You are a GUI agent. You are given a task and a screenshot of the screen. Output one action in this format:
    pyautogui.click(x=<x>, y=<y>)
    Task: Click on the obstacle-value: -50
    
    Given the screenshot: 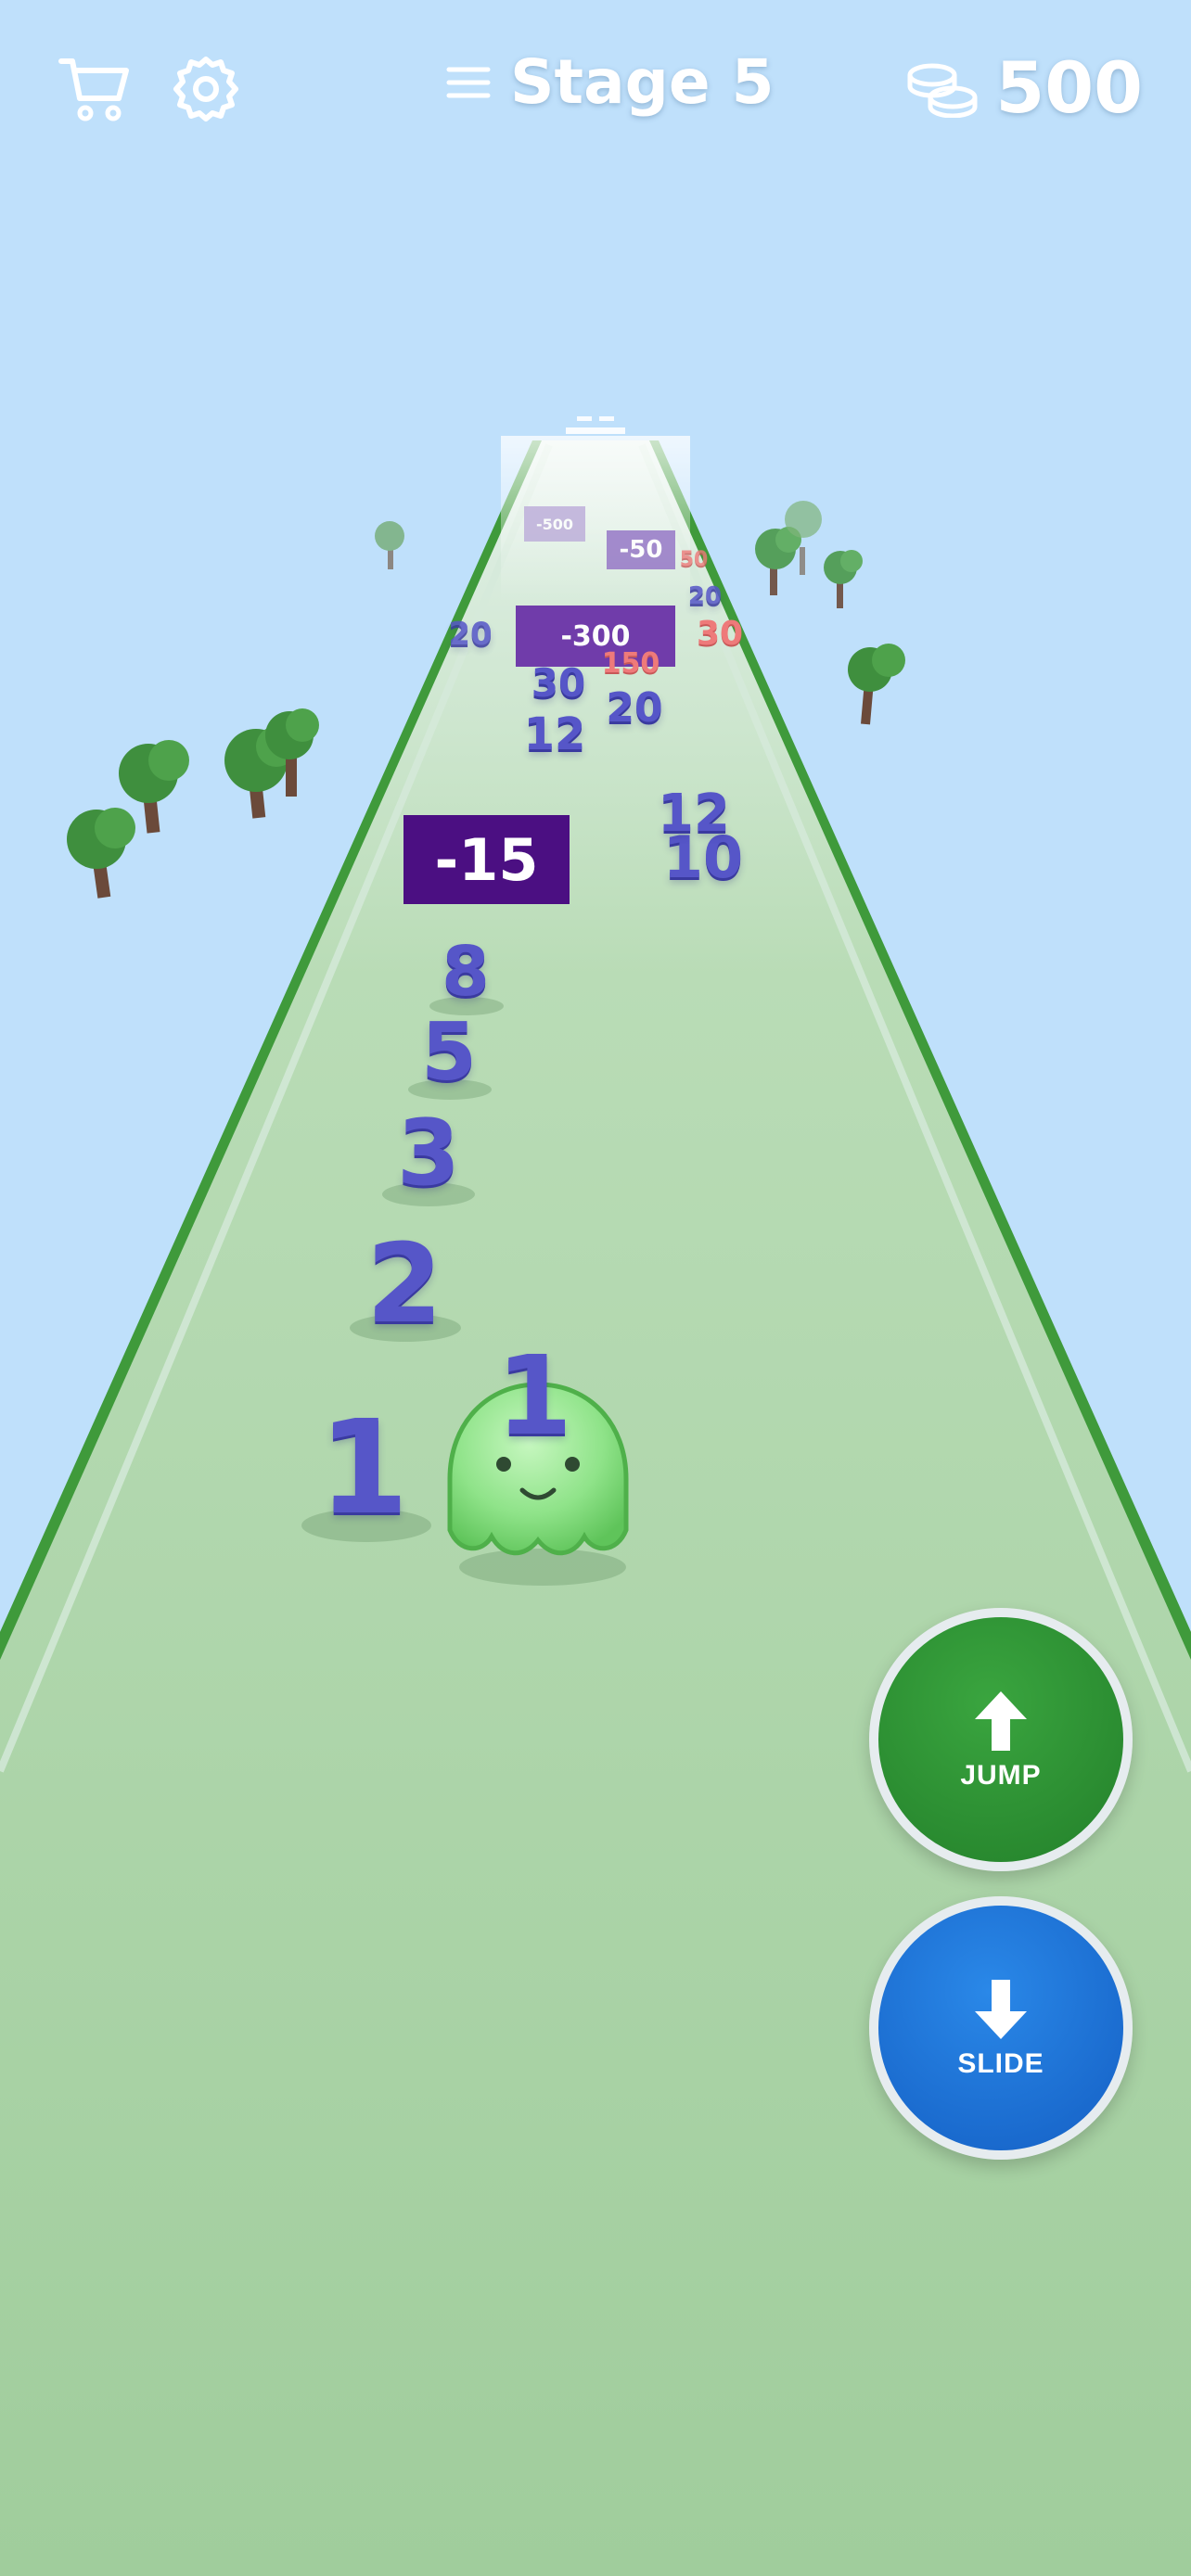 What is the action you would take?
    pyautogui.click(x=641, y=550)
    